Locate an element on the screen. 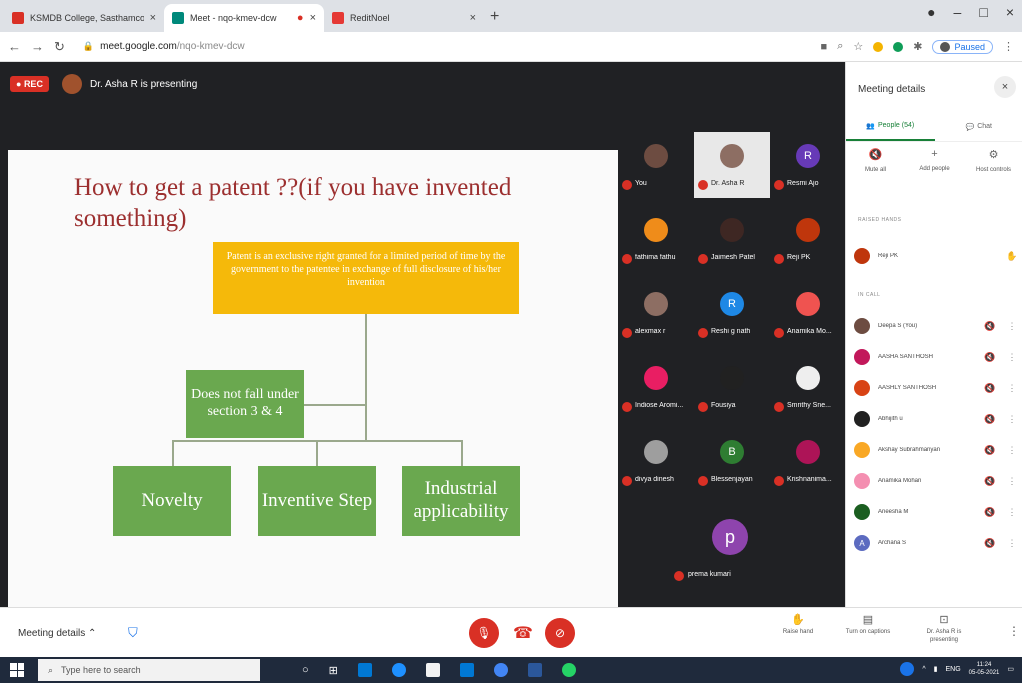  camera-icon: ■ is located at coordinates (824, 47).